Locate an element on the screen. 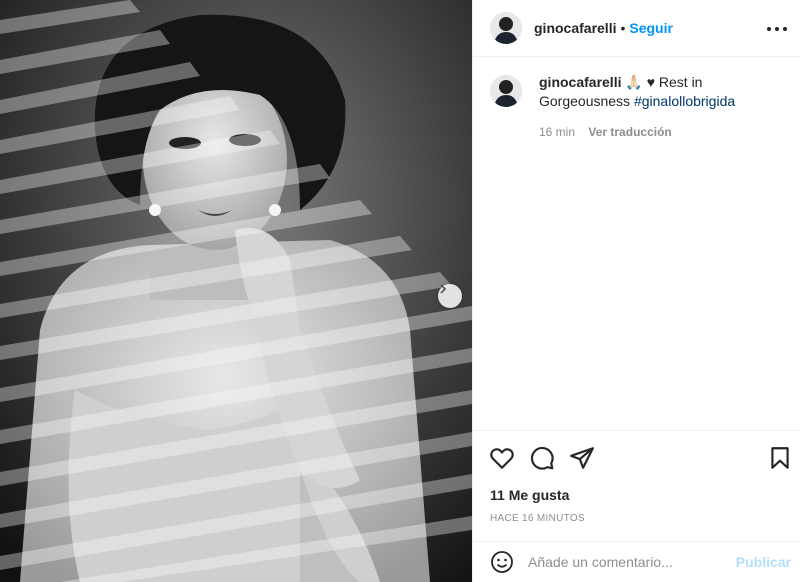 This screenshot has height=582, width=800. heart-emoji: ♥ is located at coordinates (650, 82).